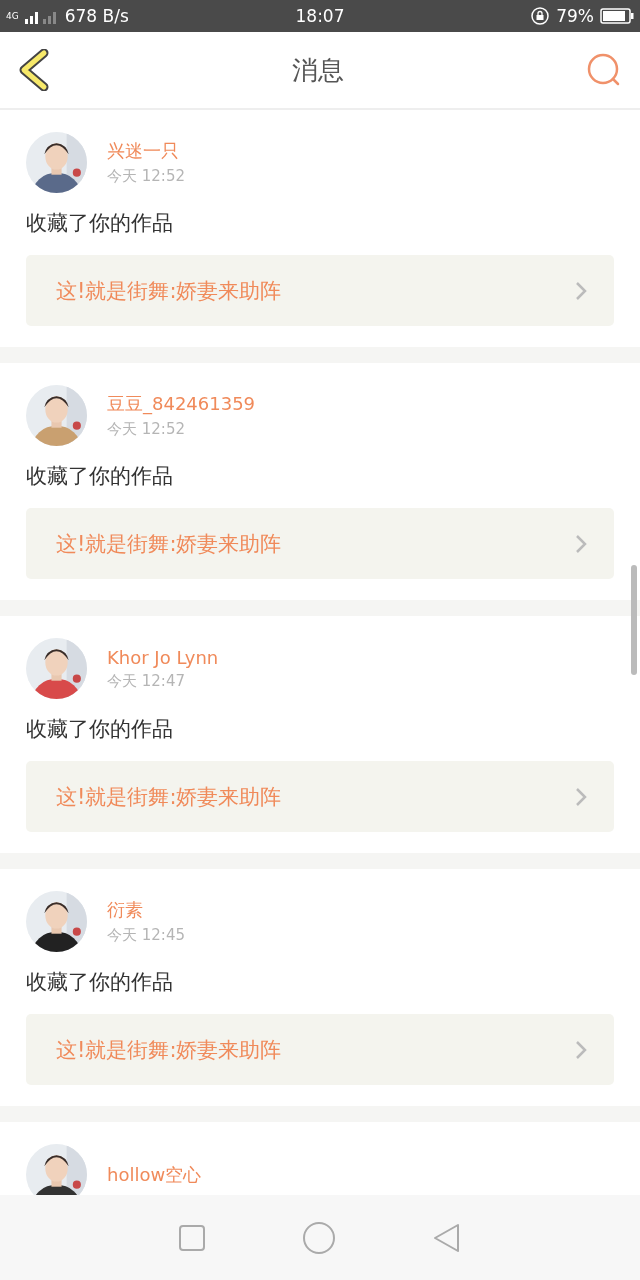 The width and height of the screenshot is (640, 1280). I want to click on user-name: 兴迷一只, so click(146, 151).